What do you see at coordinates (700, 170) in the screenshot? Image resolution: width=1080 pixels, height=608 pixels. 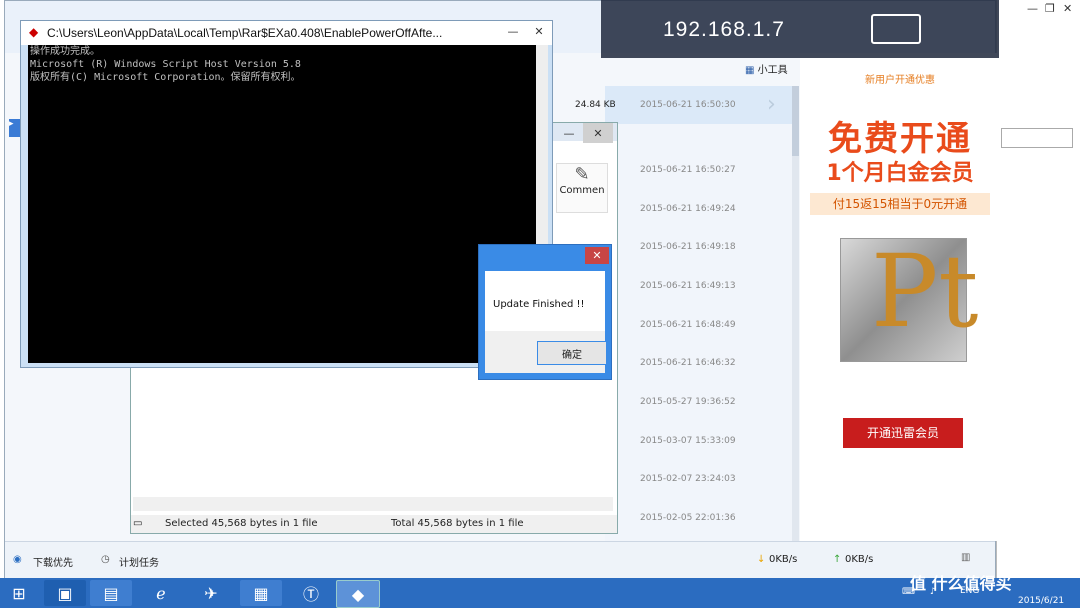 I see `list-item: 2015-06-21 16:50:27` at bounding box center [700, 170].